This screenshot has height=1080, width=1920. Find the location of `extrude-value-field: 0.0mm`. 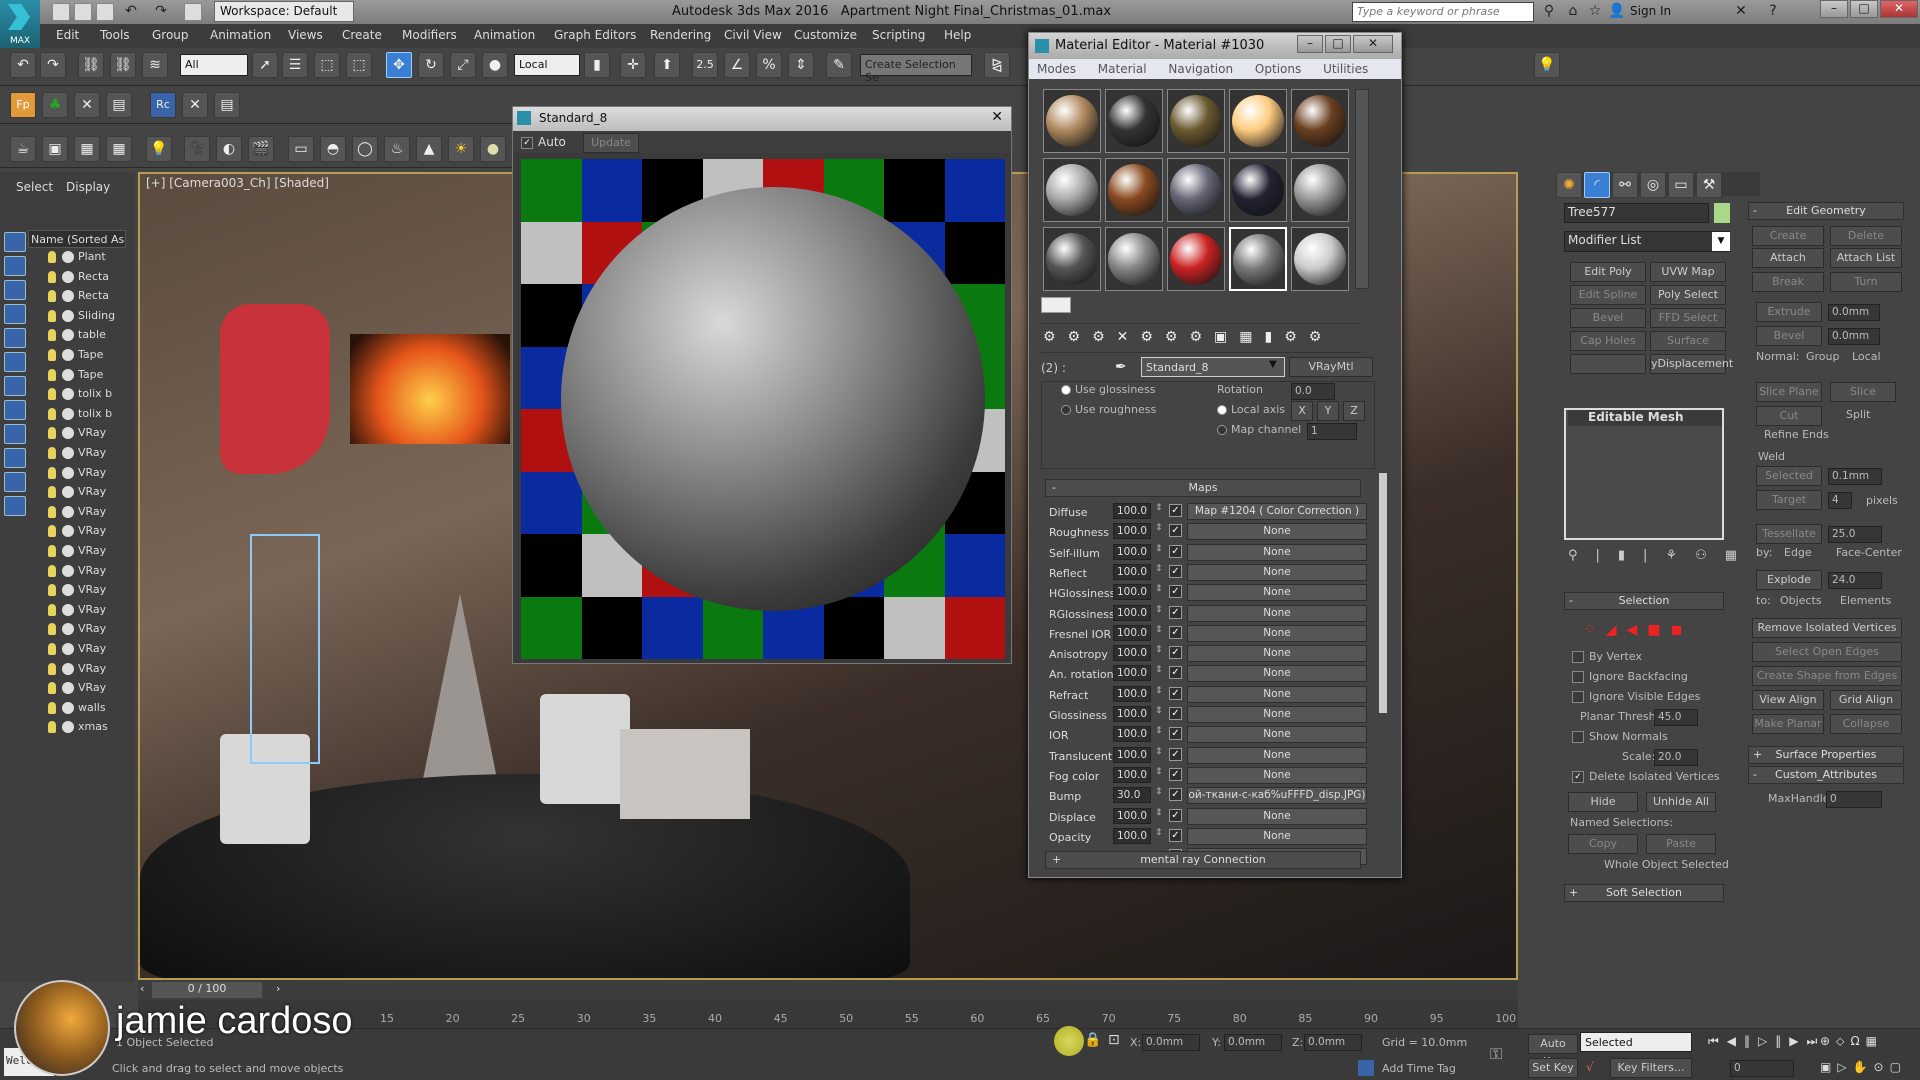

extrude-value-field: 0.0mm is located at coordinates (1854, 312).